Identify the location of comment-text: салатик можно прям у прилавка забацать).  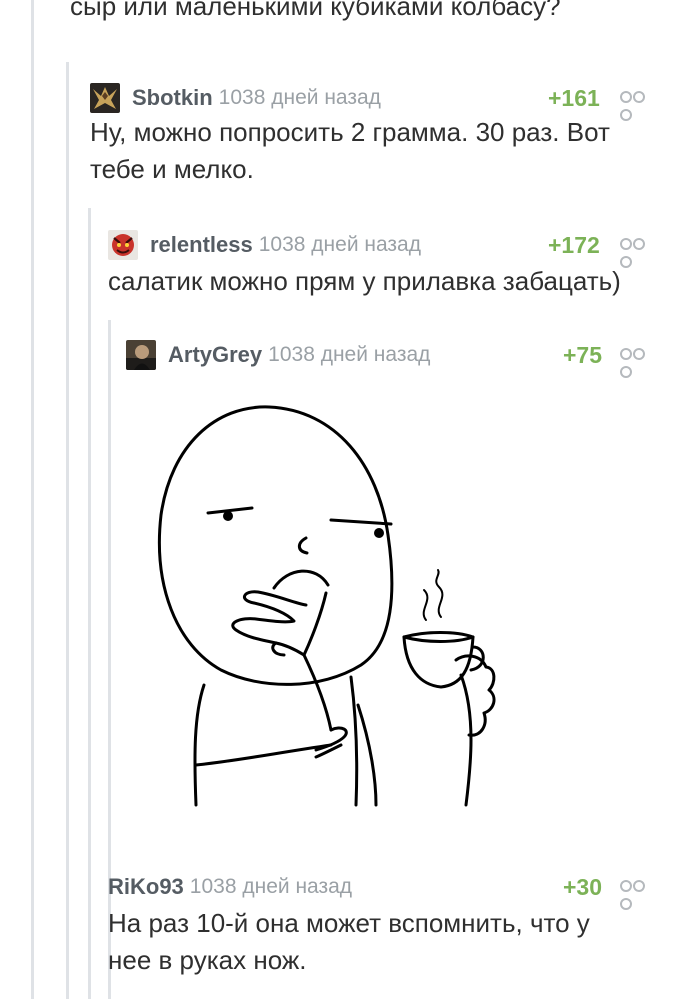
(388, 281).